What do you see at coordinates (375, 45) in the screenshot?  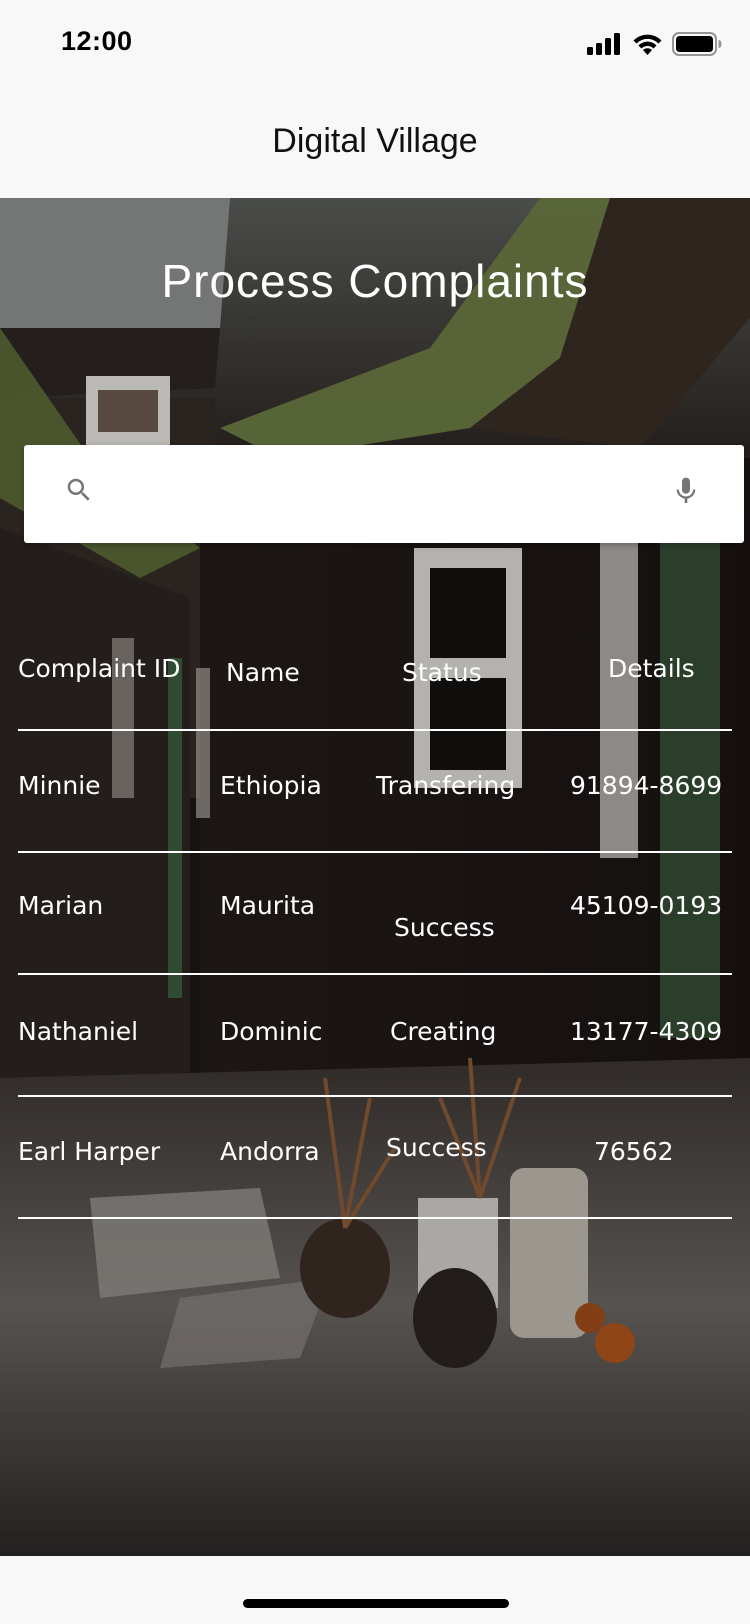 I see `status-bar: 12:00` at bounding box center [375, 45].